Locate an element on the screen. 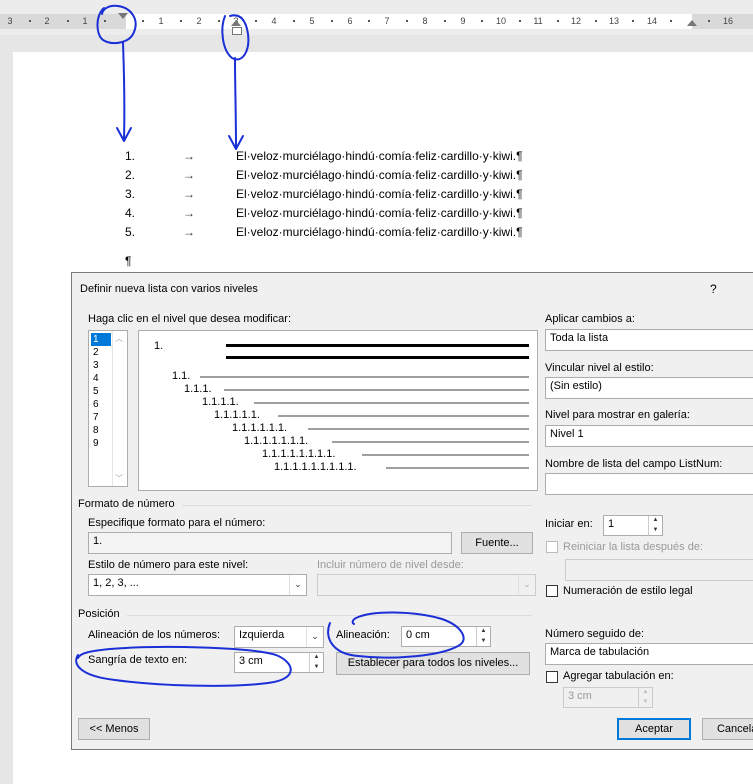 This screenshot has width=753, height=784. preview-number: 1.1.1.1.1.1.1.1.1. is located at coordinates (315, 467).